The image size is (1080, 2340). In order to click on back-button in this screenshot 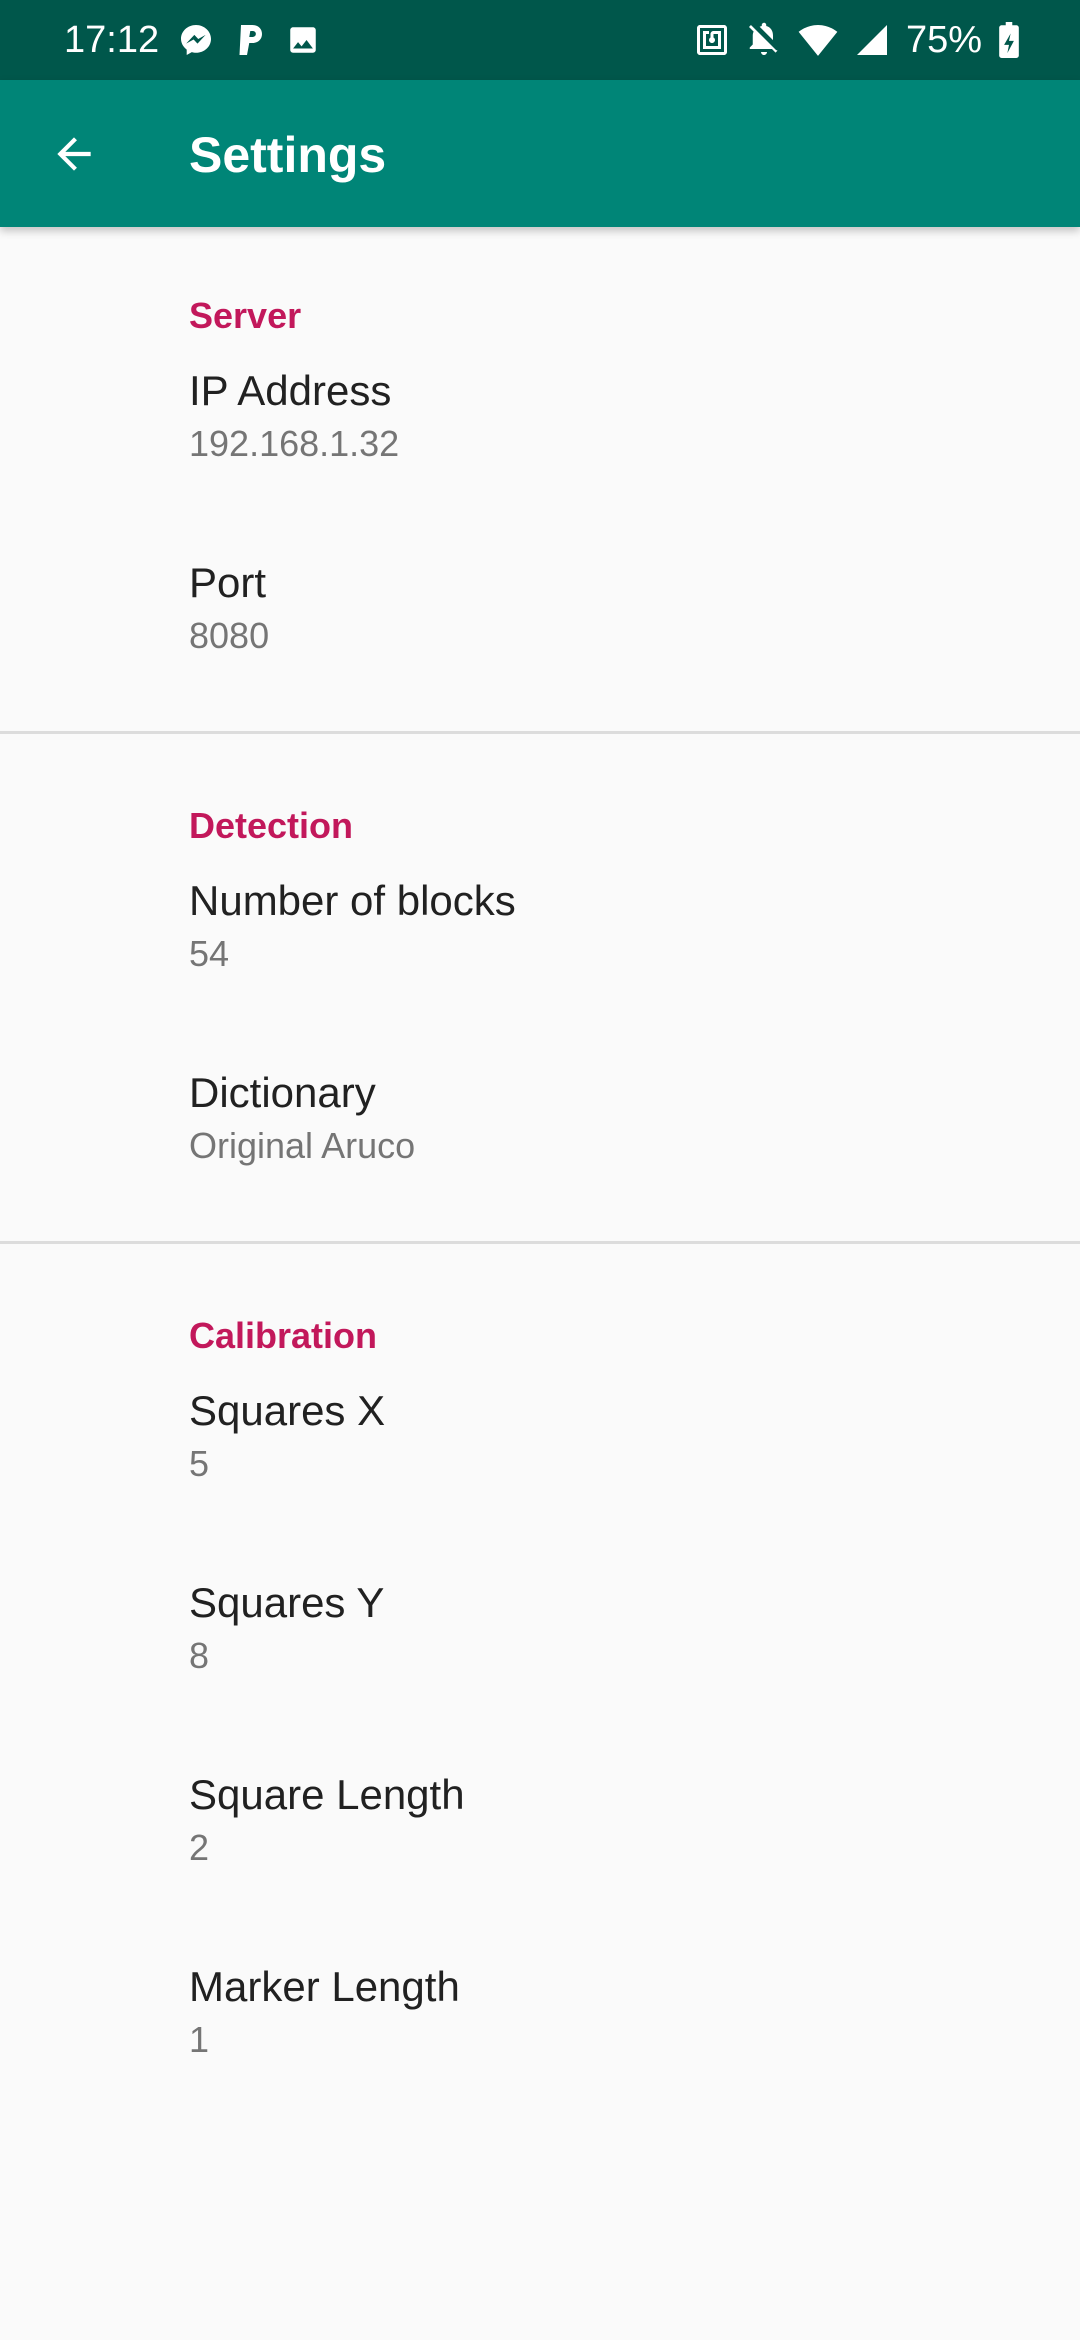, I will do `click(74, 154)`.